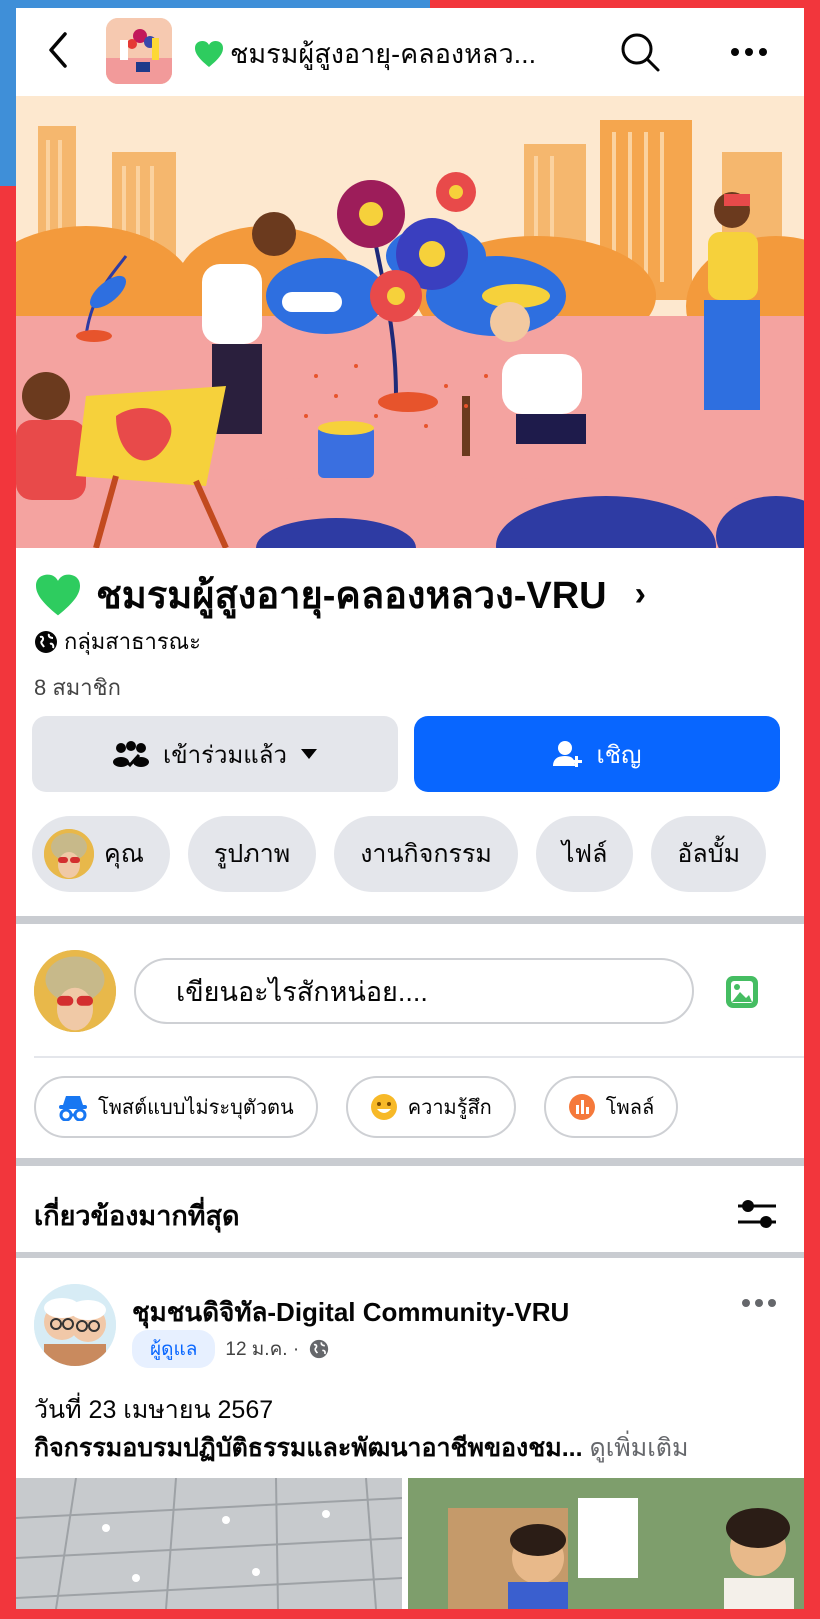 This screenshot has height=1619, width=820. What do you see at coordinates (215, 4) in the screenshot?
I see `frame-accent-top` at bounding box center [215, 4].